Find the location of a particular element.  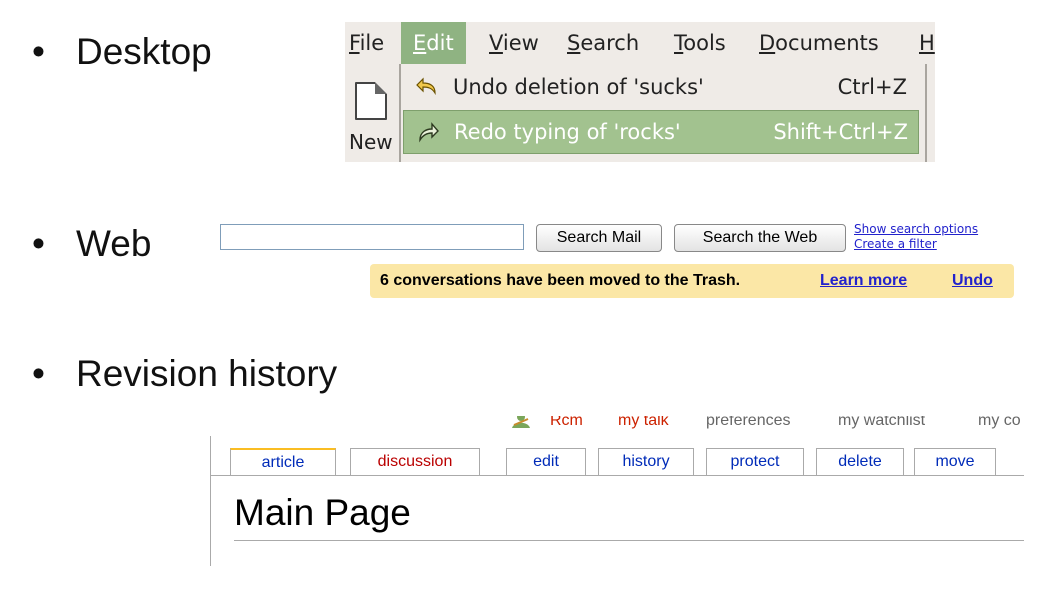

new-button-label: New is located at coordinates (371, 142).